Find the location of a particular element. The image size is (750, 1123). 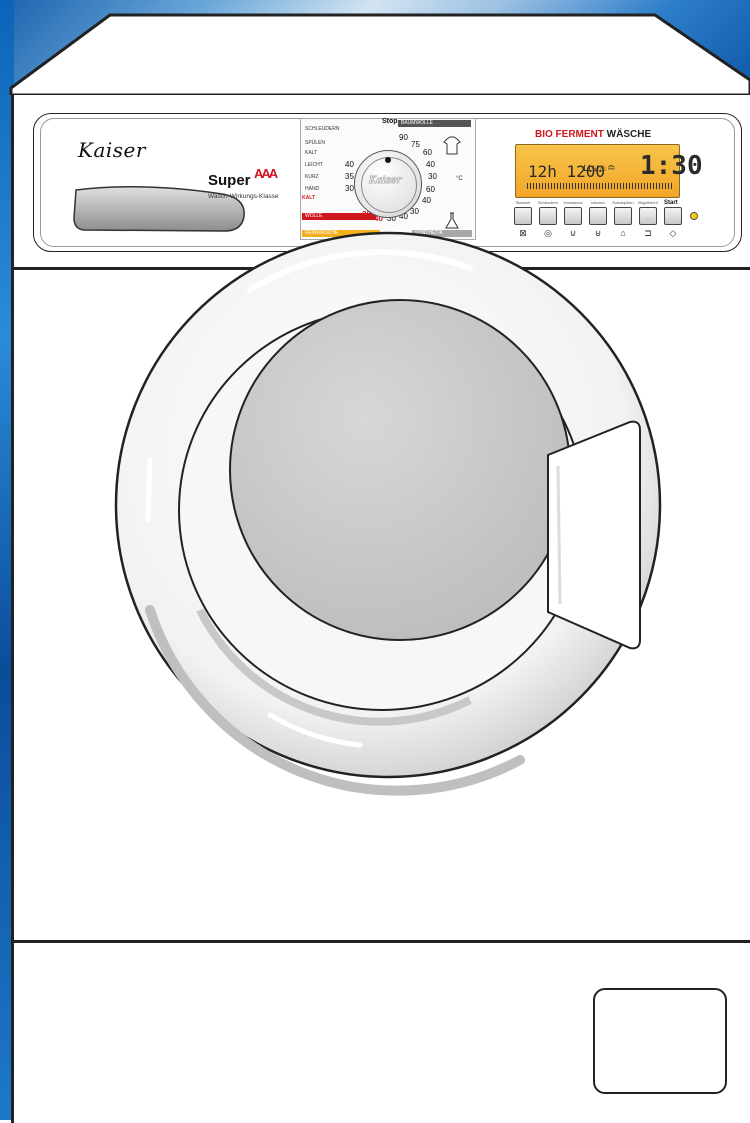

door-glass is located at coordinates (400, 470).